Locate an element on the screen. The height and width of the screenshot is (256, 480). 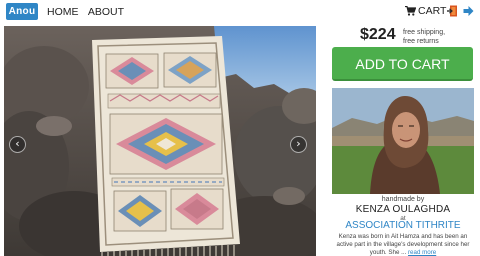
main-nav: HOME ABOUT is located at coordinates (89, 12).